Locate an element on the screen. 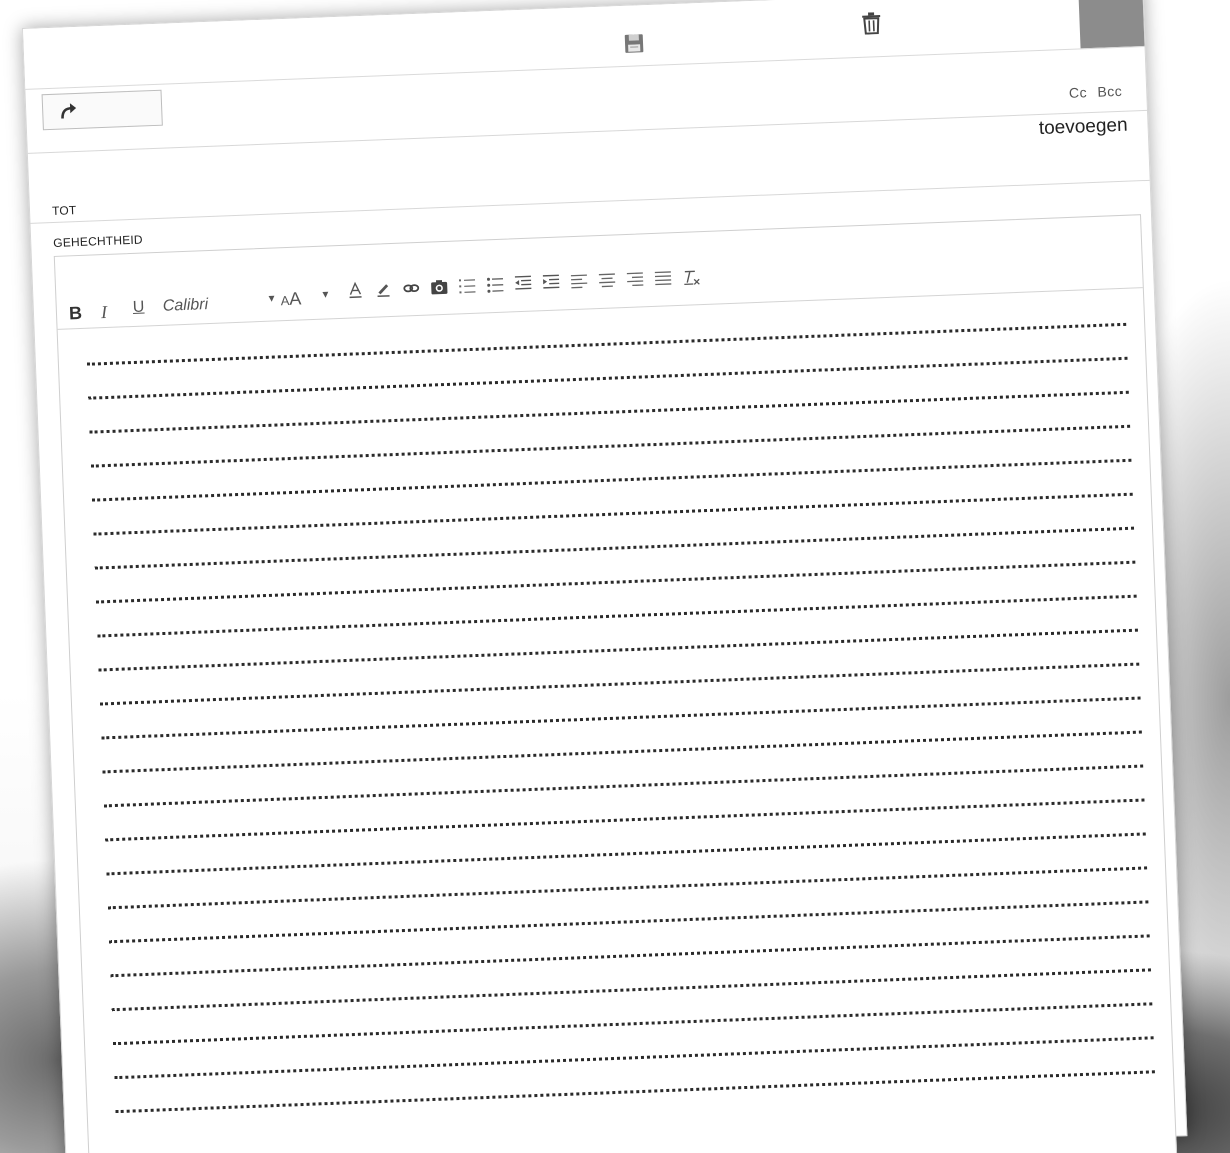 The image size is (1230, 1153). align-right-icon is located at coordinates (635, 279).